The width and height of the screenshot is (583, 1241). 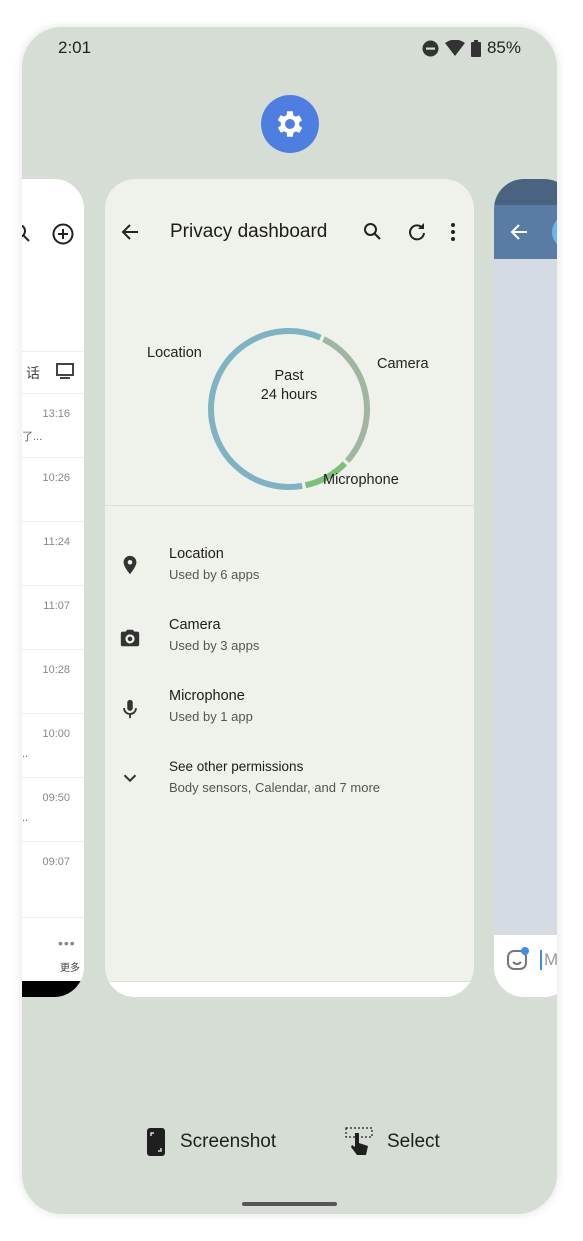 What do you see at coordinates (525, 588) in the screenshot?
I see `recent-app-card-right: Me` at bounding box center [525, 588].